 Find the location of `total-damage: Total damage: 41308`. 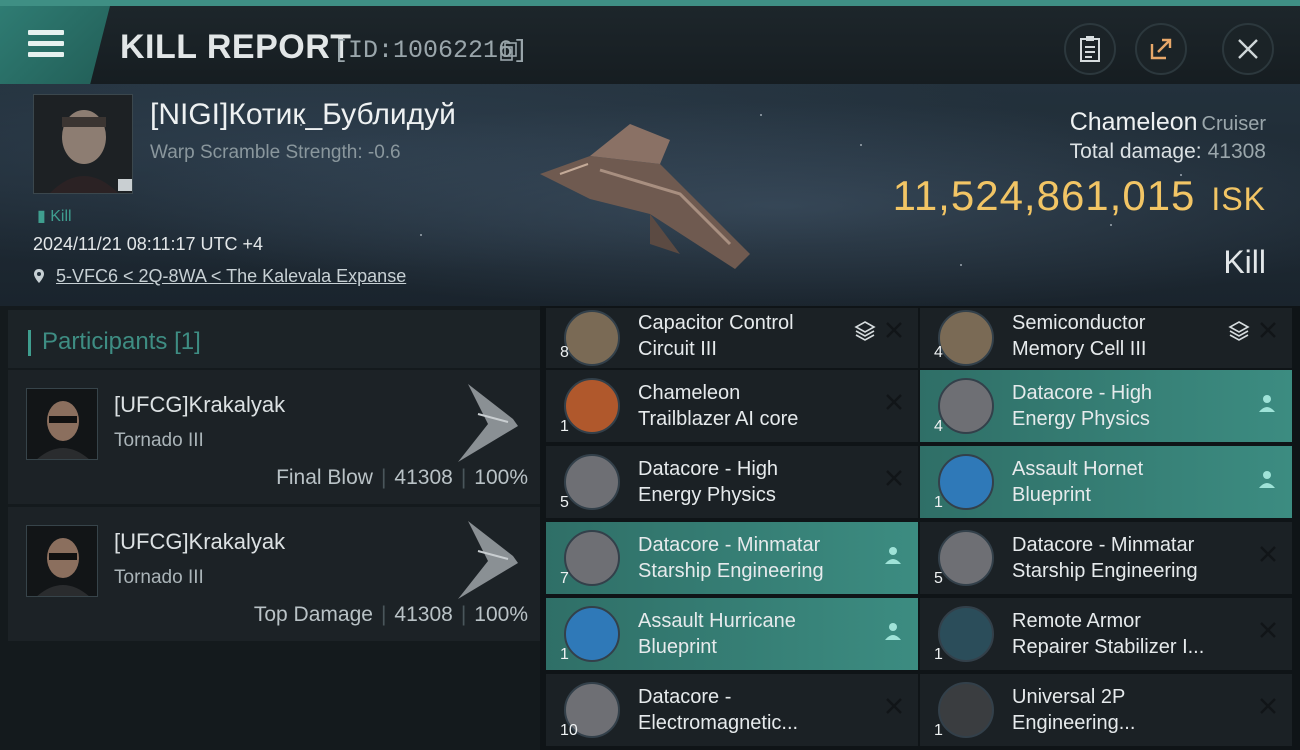

total-damage: Total damage: 41308 is located at coordinates (1167, 151).